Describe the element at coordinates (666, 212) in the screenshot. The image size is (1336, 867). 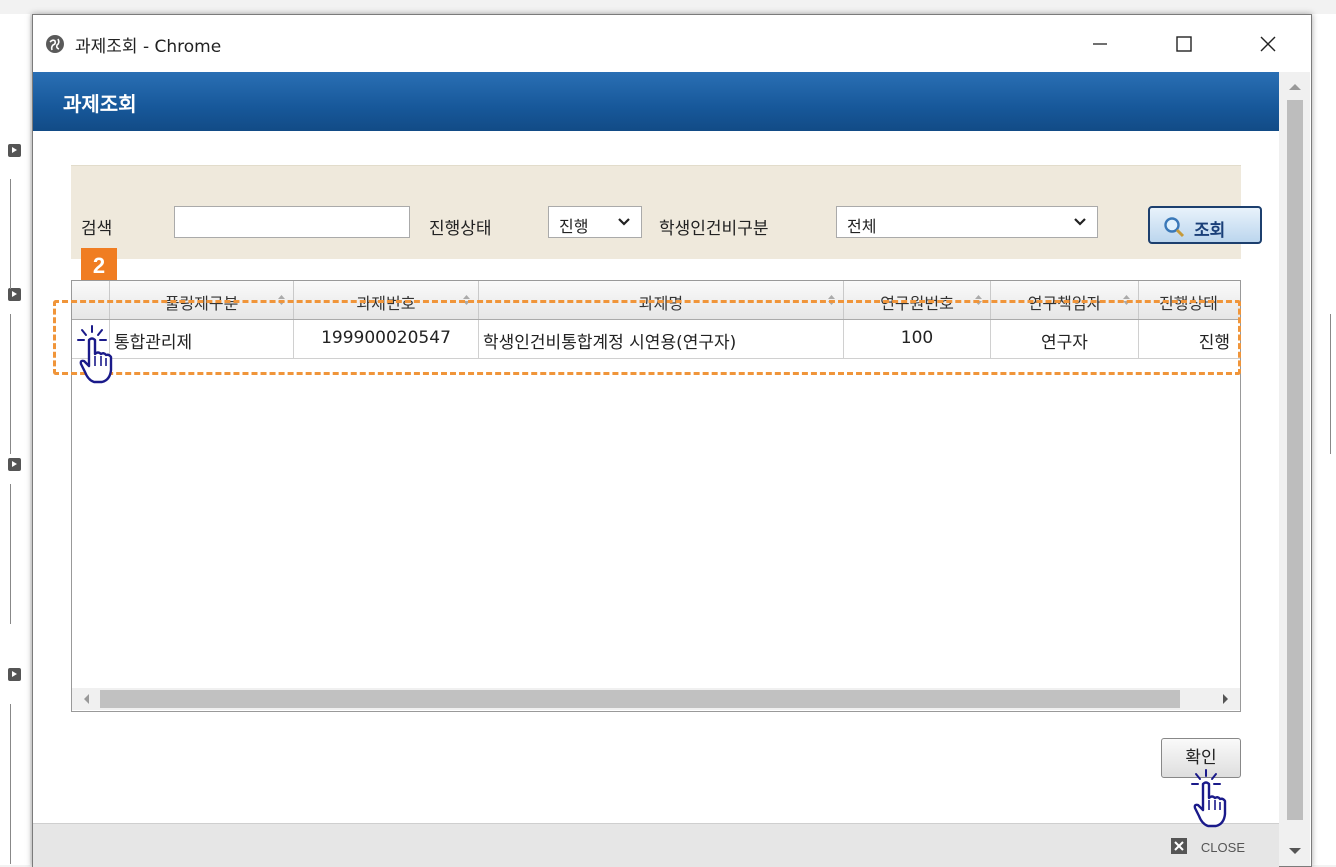
I see `filter-panel: 검색 진행상태 진행 학생인건비구분 전체 조회` at that location.